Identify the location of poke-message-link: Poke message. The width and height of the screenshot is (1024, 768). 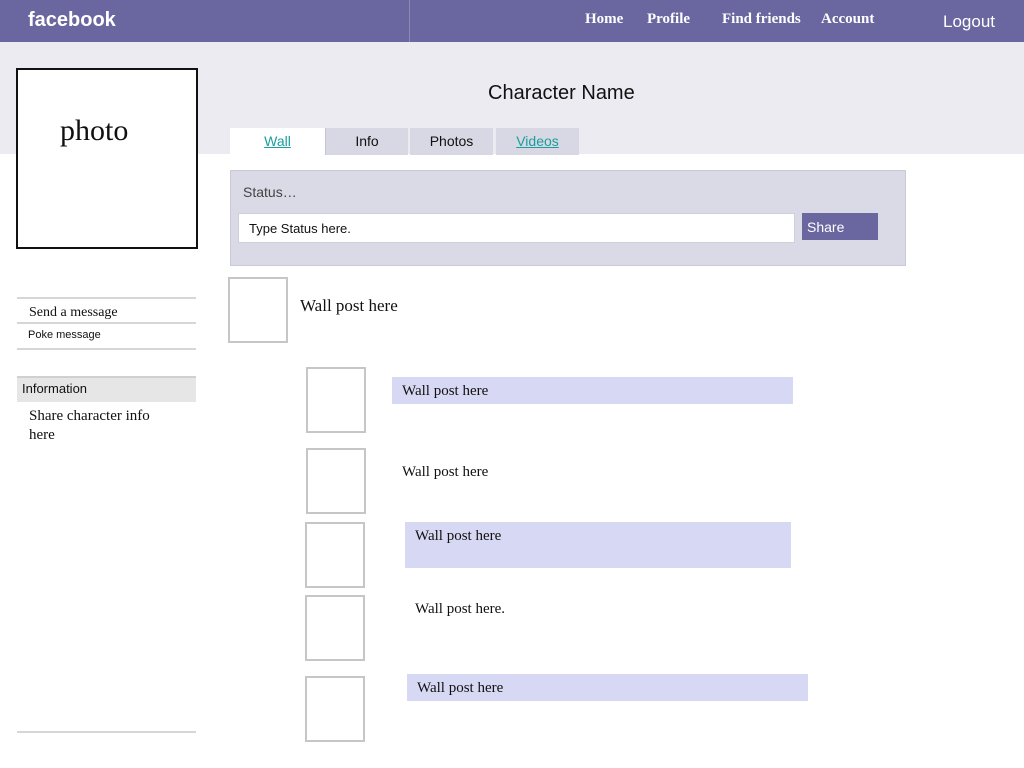
(64, 335).